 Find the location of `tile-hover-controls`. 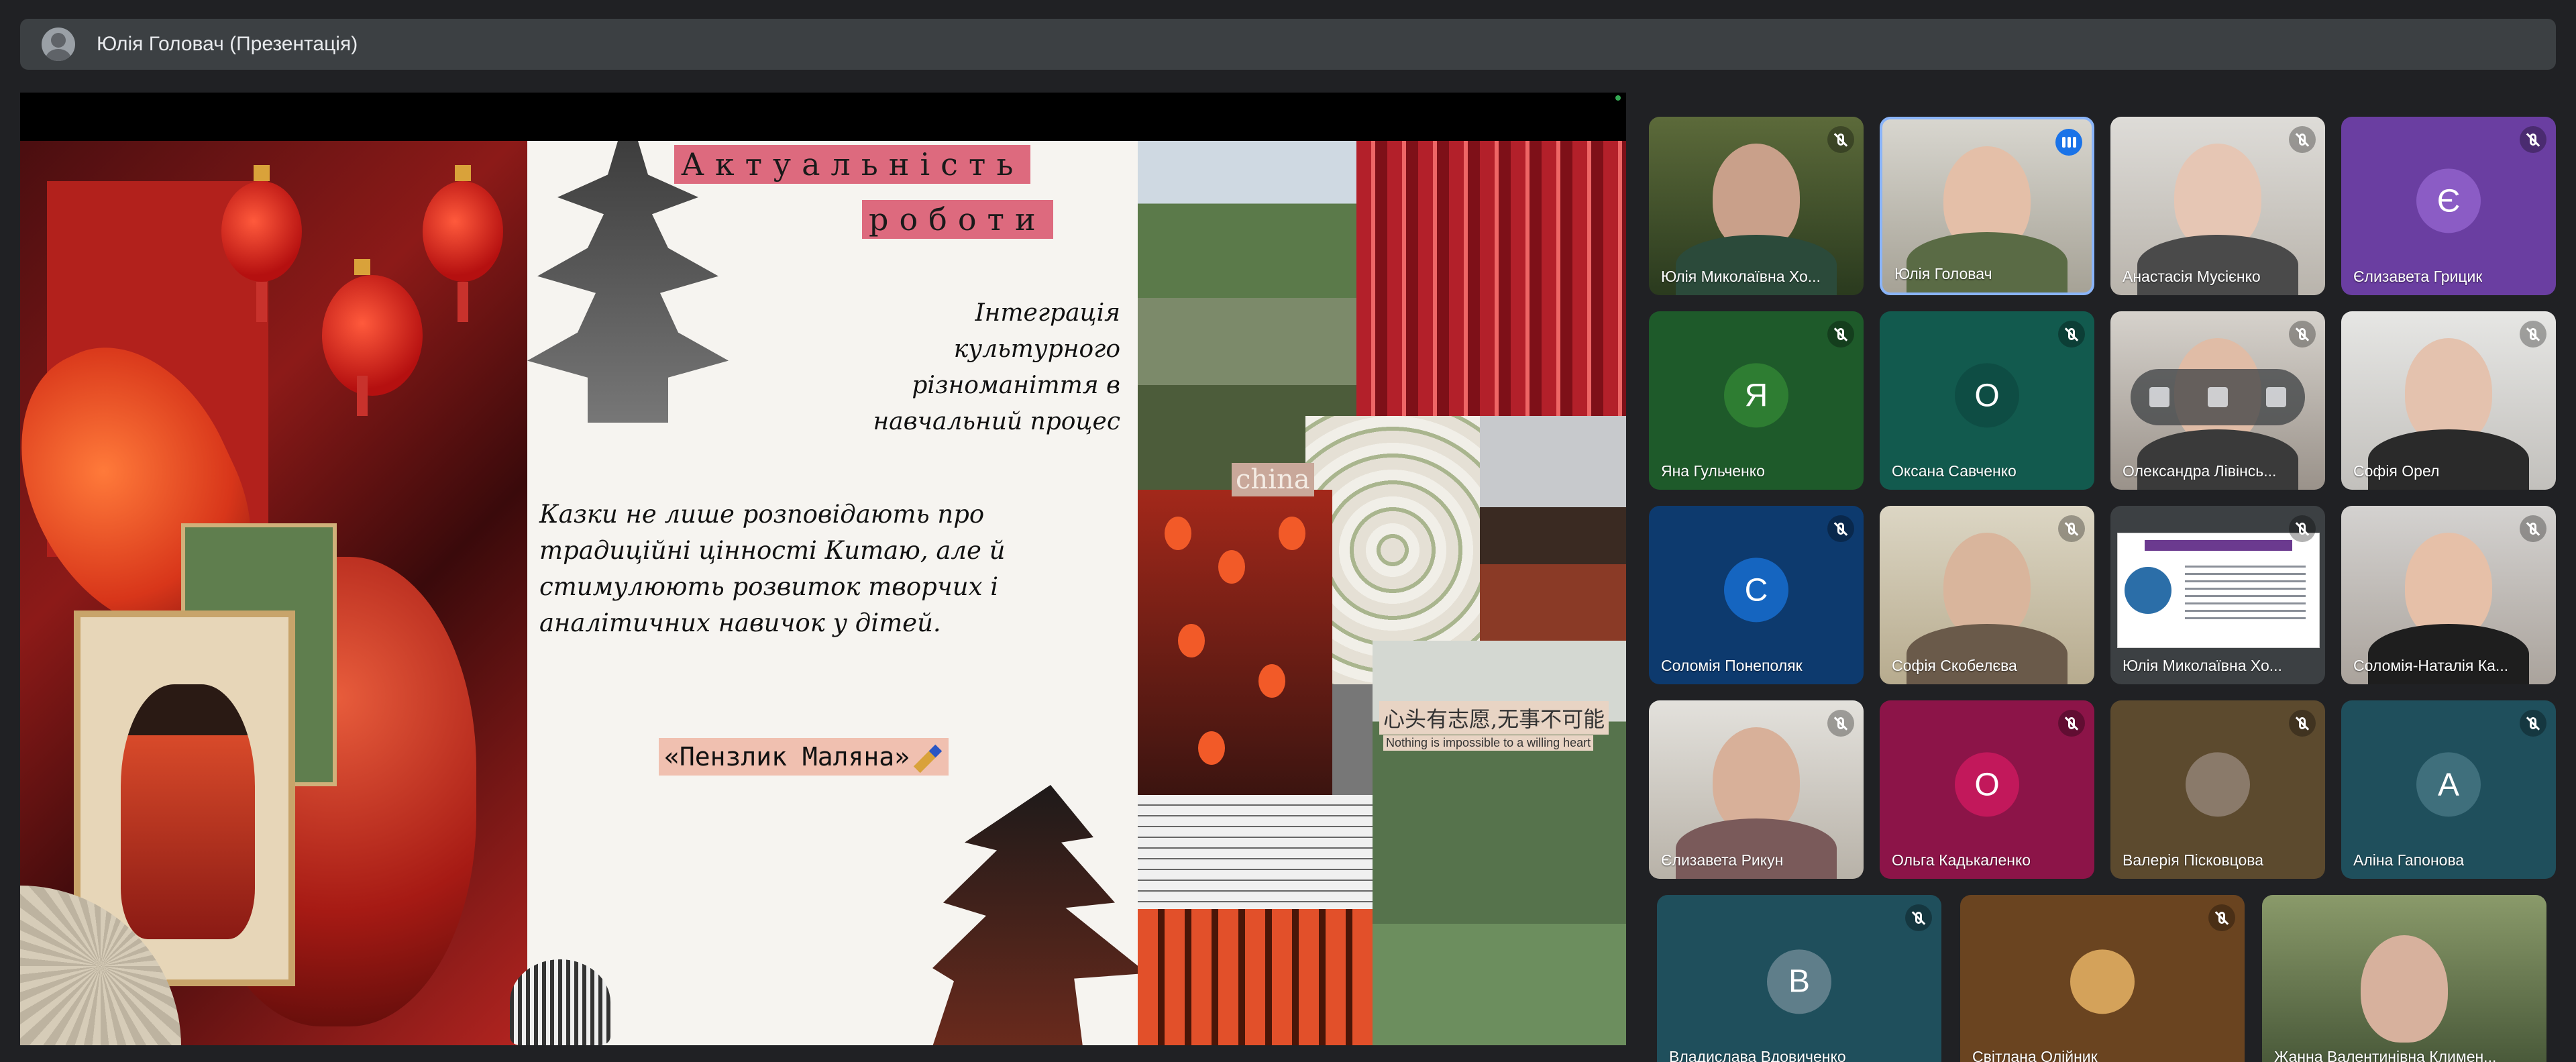

tile-hover-controls is located at coordinates (2218, 397).